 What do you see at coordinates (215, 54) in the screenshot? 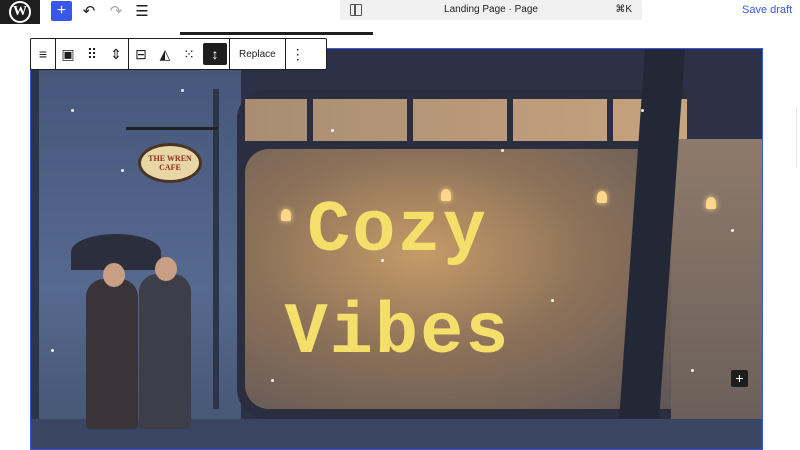
I see `full-height-icon: ↕` at bounding box center [215, 54].